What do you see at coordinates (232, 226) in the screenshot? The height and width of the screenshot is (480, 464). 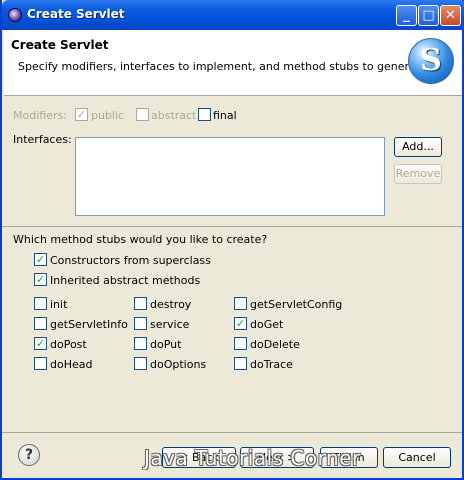 I see `section-divider` at bounding box center [232, 226].